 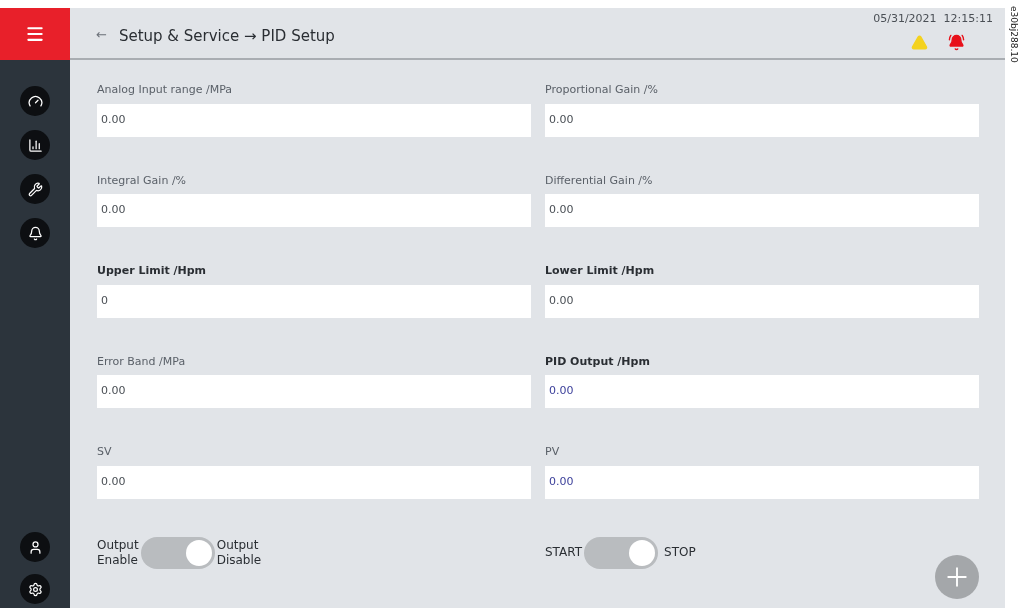 I want to click on field-label: PV, so click(x=553, y=452).